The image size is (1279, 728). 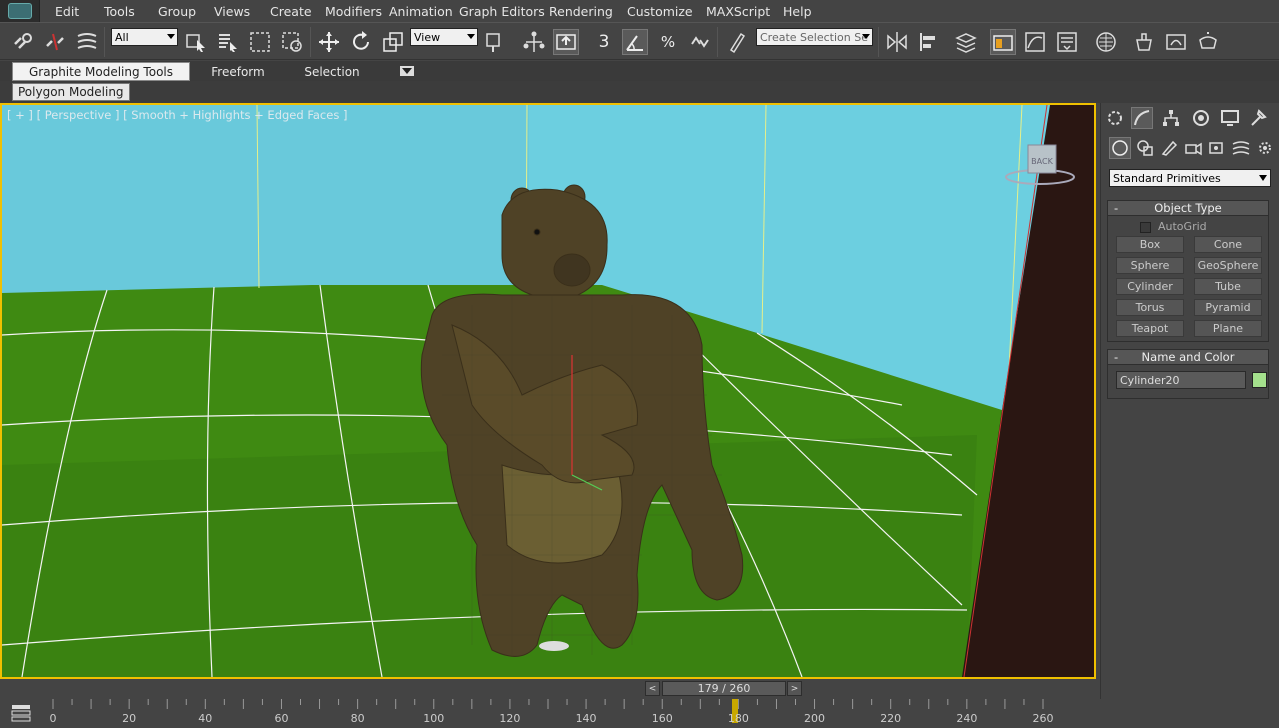 I want to click on lights-icon, so click(x=1169, y=148).